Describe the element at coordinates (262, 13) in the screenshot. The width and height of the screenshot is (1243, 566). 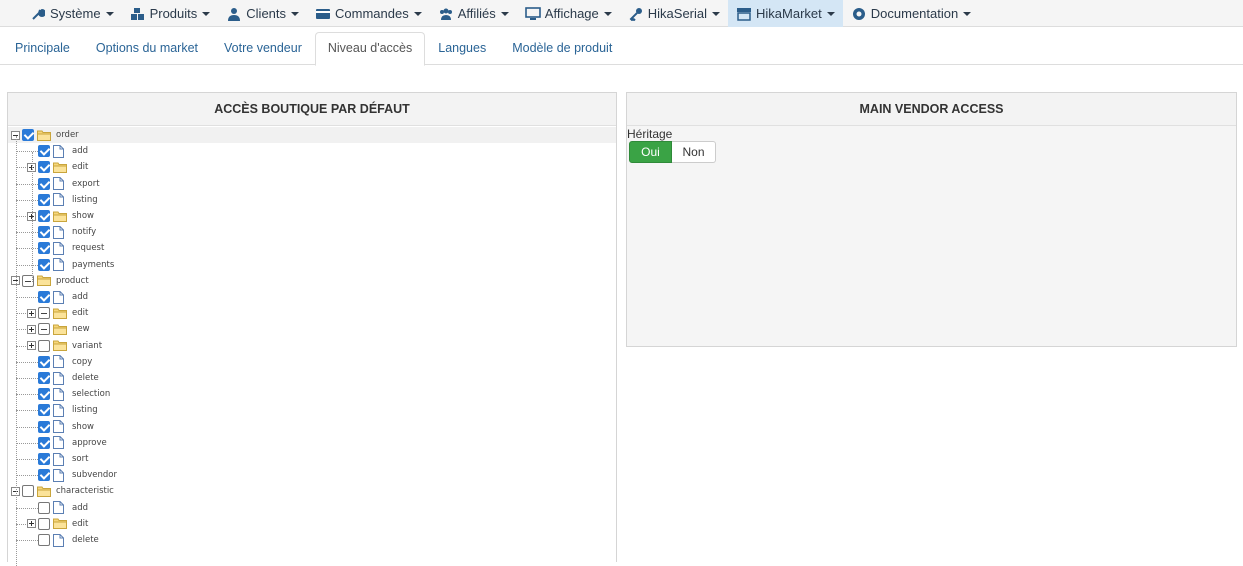
I see `menu-clients: Clients` at that location.